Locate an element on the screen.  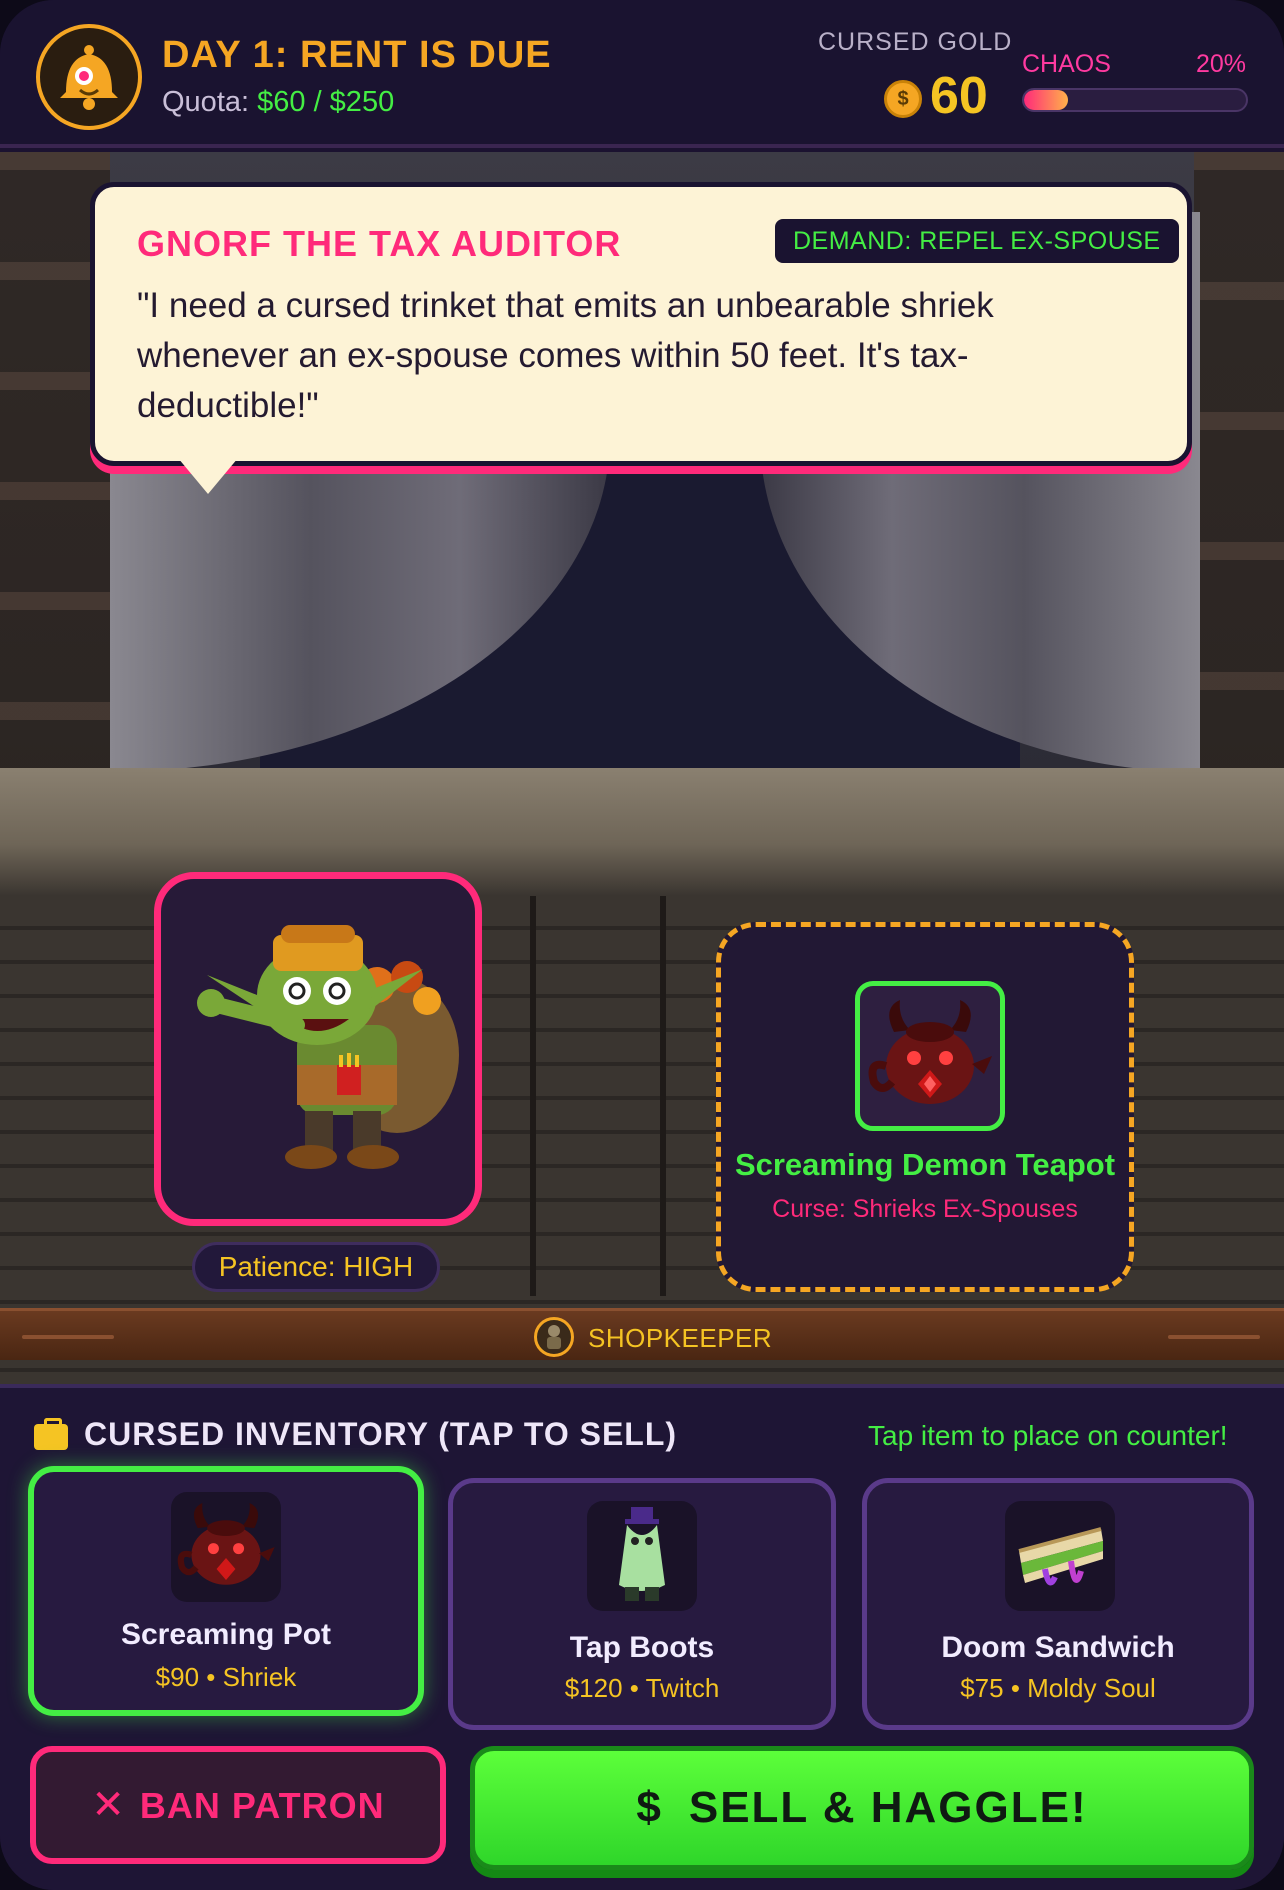
patron-name: GNORF THE TAX AUDITOR is located at coordinates (379, 243).